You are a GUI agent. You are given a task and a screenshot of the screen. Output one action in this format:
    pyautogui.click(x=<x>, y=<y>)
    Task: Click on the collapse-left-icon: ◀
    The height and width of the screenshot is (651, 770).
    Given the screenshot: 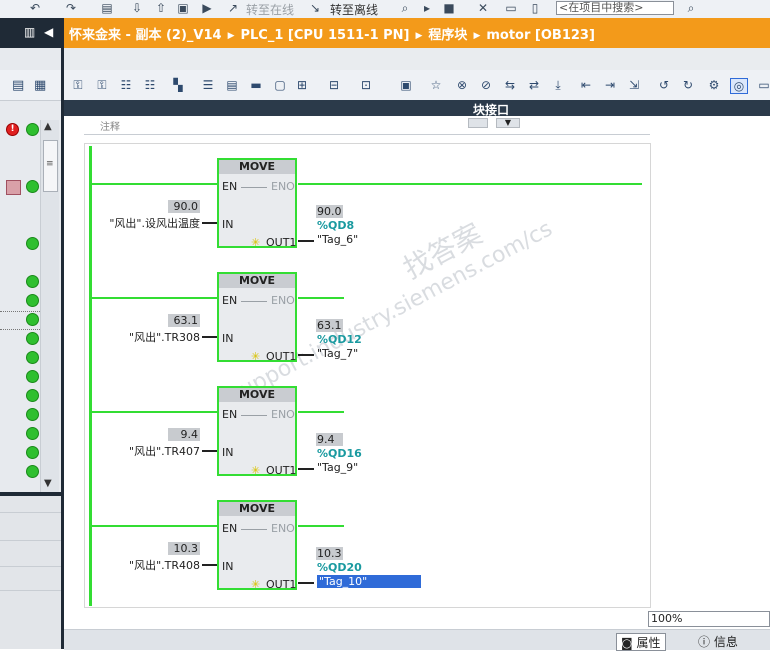 What is the action you would take?
    pyautogui.click(x=48, y=32)
    